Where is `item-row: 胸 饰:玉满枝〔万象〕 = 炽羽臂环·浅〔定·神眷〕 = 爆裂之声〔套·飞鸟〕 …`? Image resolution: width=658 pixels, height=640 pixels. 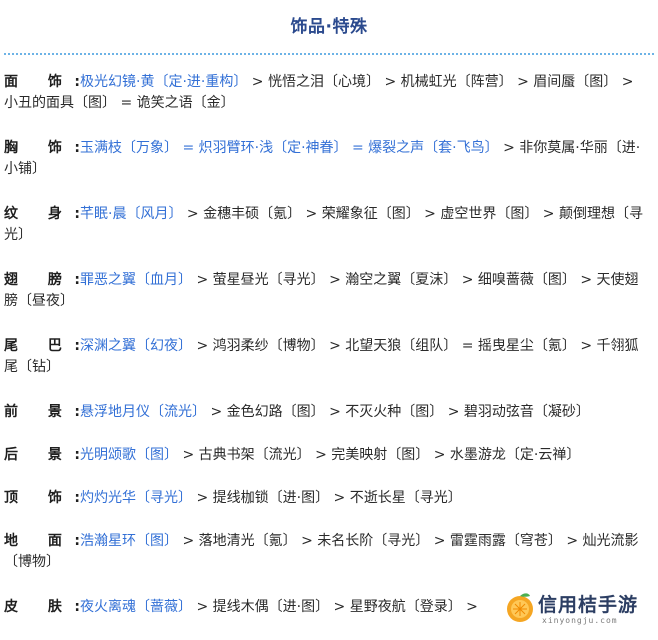
item-row: 胸 饰:玉满枝〔万象〕 = 炽羽臂环·浅〔定·神眷〕 = 爆裂之声〔套·飞鸟〕 … is located at coordinates (327, 159).